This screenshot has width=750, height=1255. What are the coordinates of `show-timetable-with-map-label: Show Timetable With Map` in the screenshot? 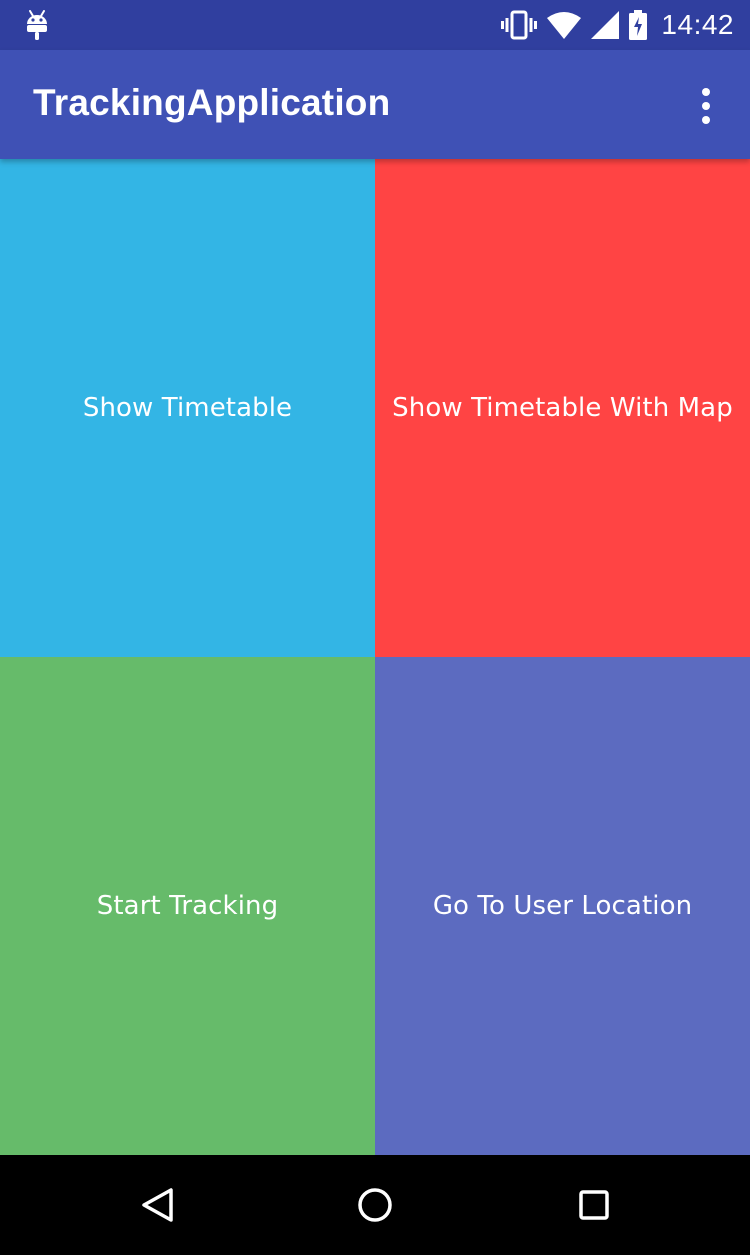 It's located at (562, 408).